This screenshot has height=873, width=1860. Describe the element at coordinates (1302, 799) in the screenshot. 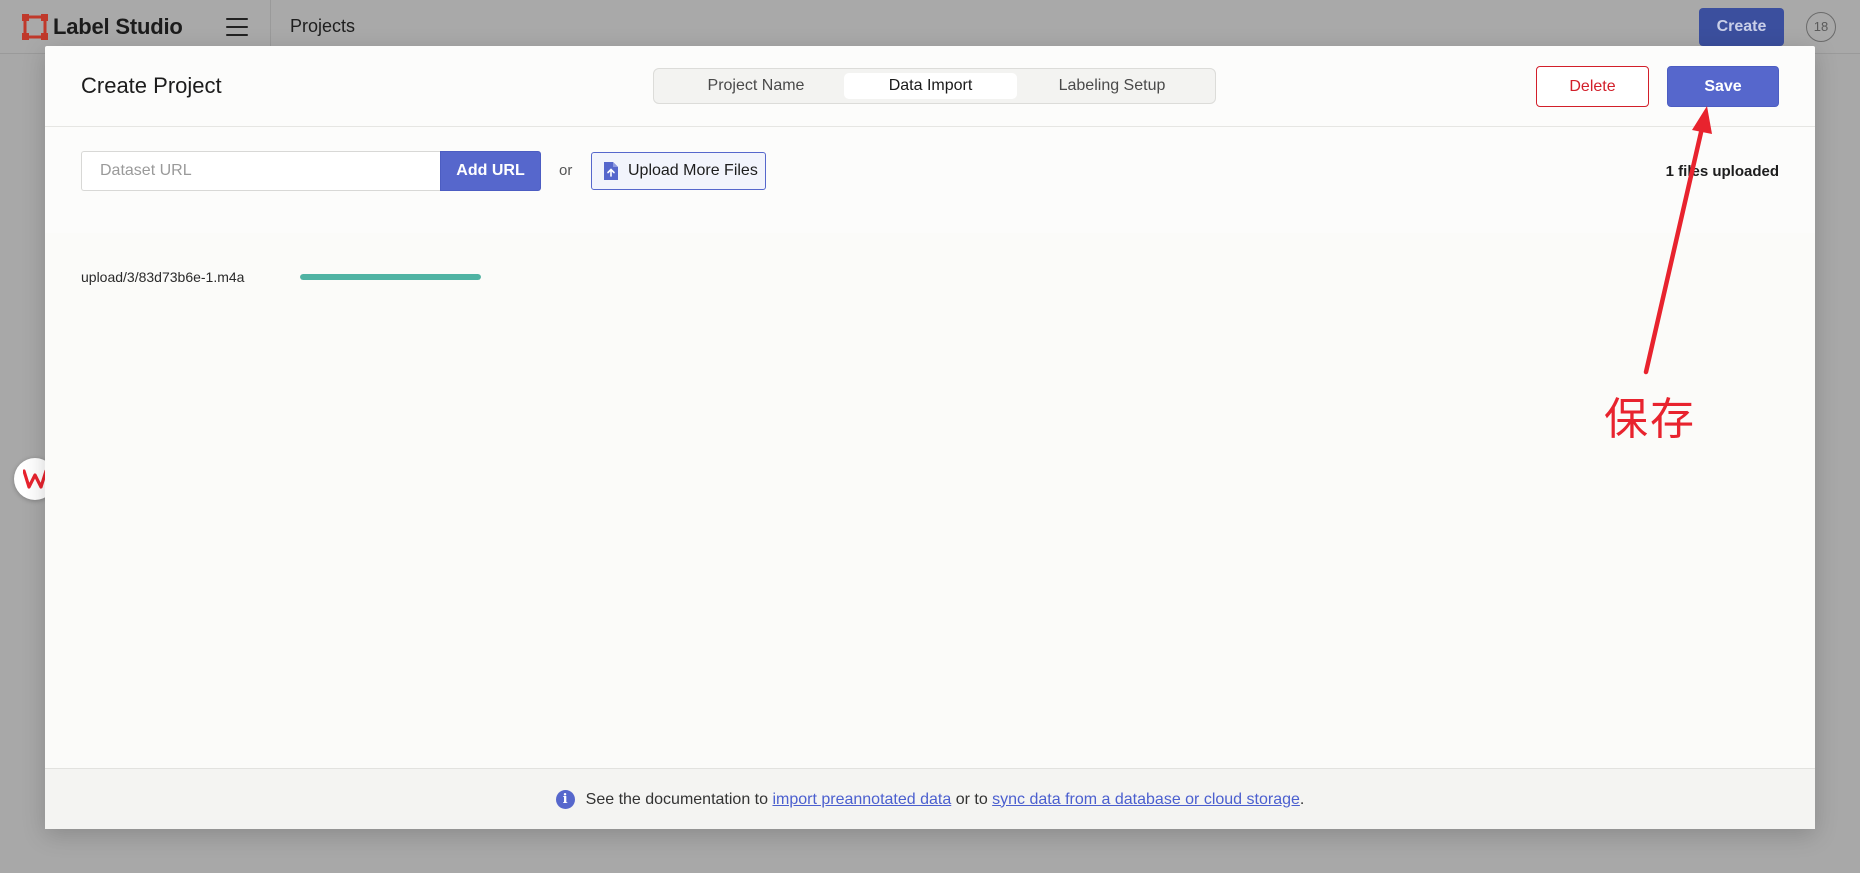

I see `footer-suffix-text: .` at that location.